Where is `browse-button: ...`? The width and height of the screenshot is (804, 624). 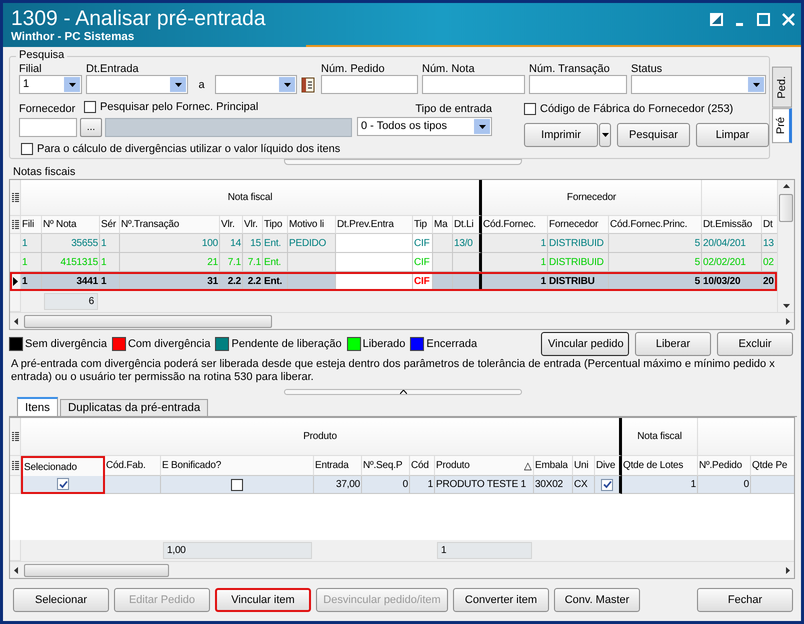 browse-button: ... is located at coordinates (91, 127).